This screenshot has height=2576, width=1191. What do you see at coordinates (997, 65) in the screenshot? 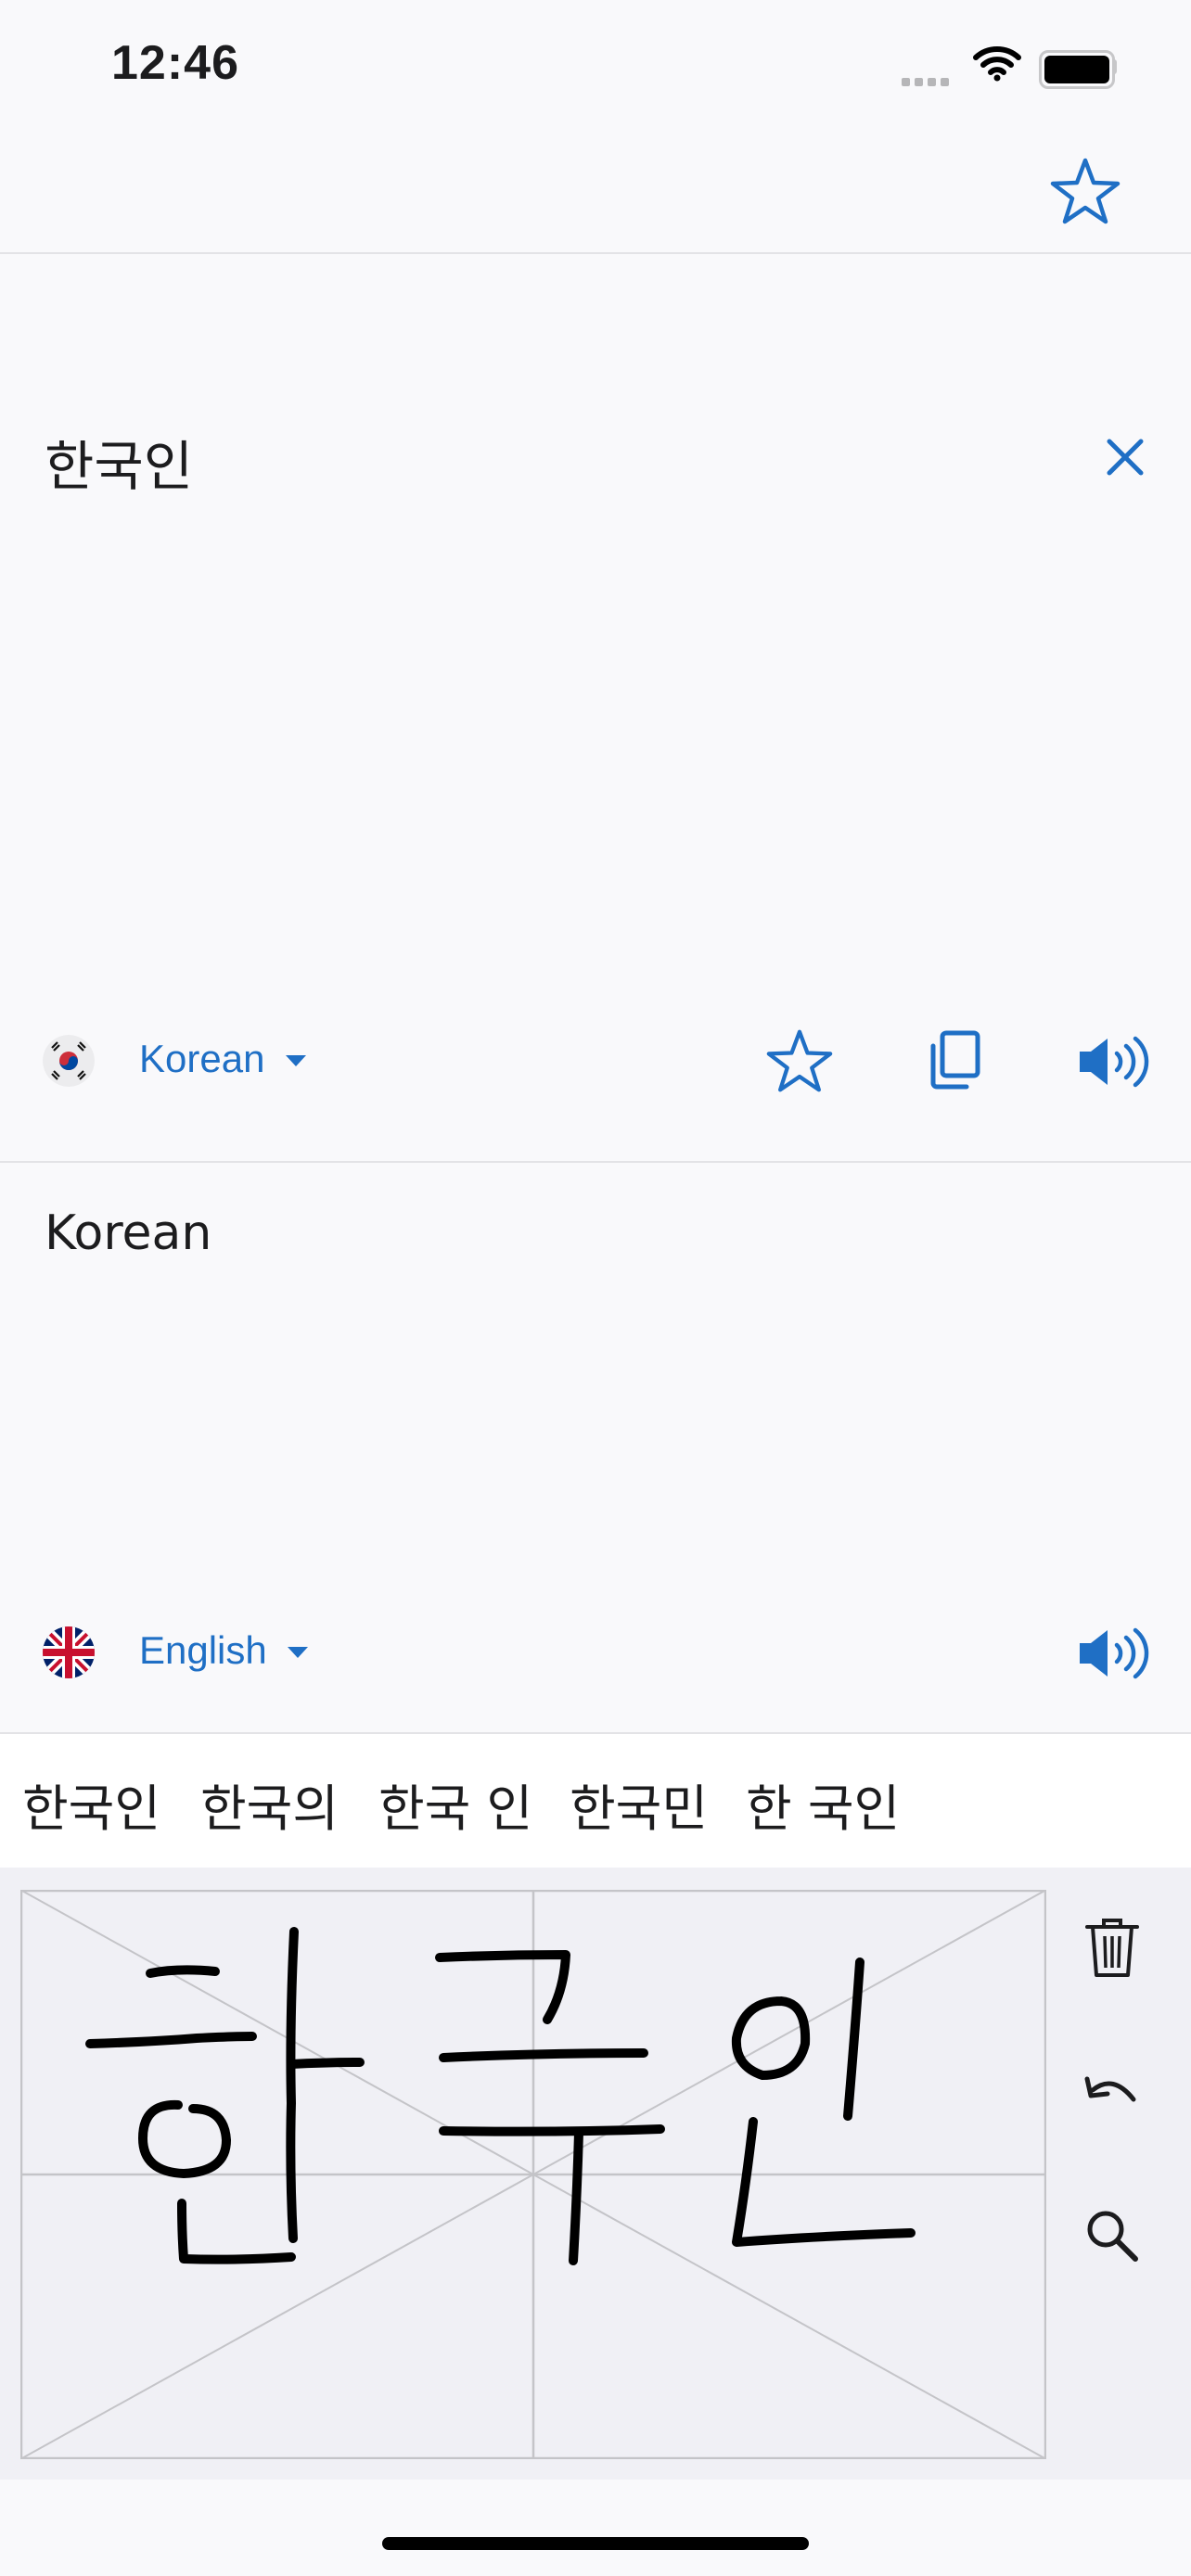
I see `wifi-icon` at bounding box center [997, 65].